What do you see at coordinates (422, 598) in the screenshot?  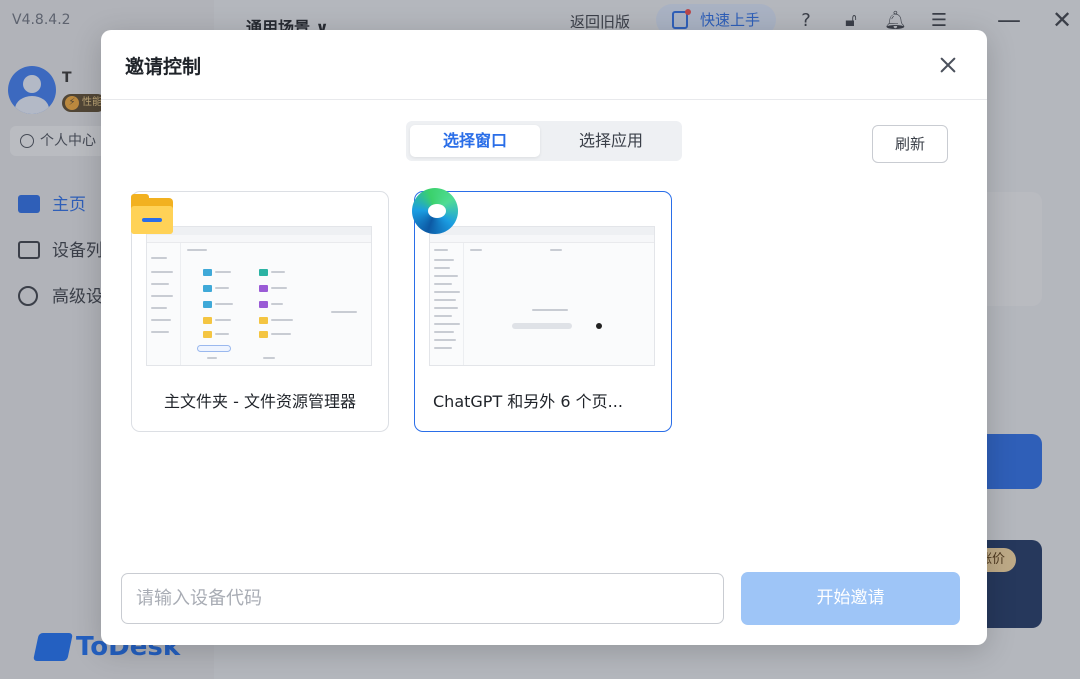 I see `device-code-input` at bounding box center [422, 598].